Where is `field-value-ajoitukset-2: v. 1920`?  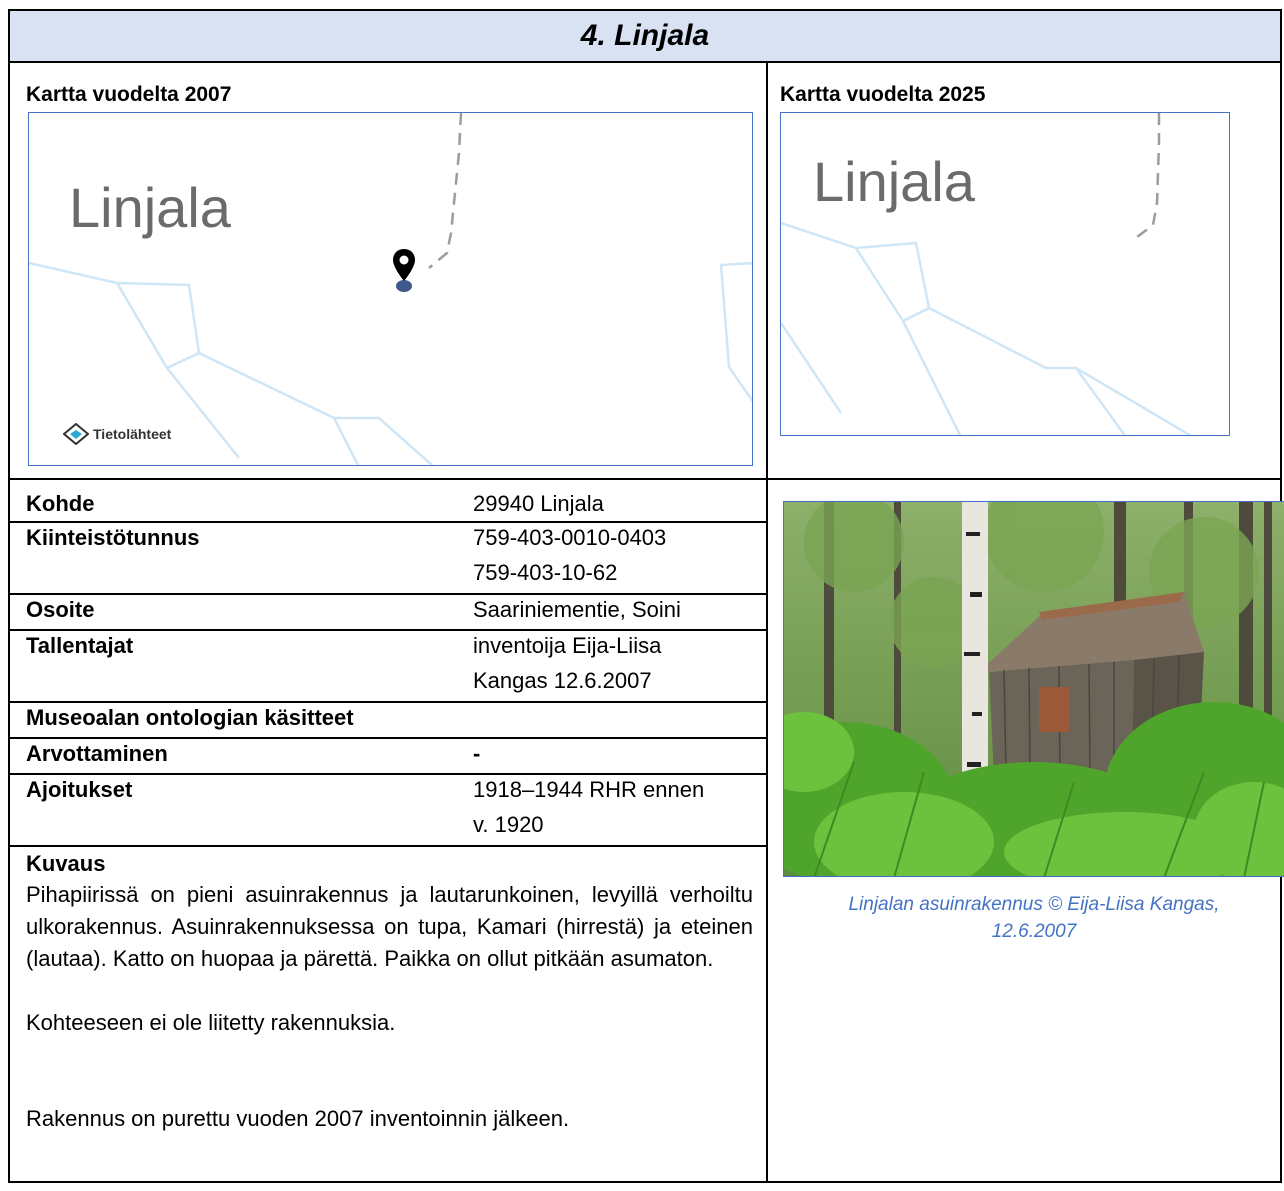 field-value-ajoitukset-2: v. 1920 is located at coordinates (508, 824).